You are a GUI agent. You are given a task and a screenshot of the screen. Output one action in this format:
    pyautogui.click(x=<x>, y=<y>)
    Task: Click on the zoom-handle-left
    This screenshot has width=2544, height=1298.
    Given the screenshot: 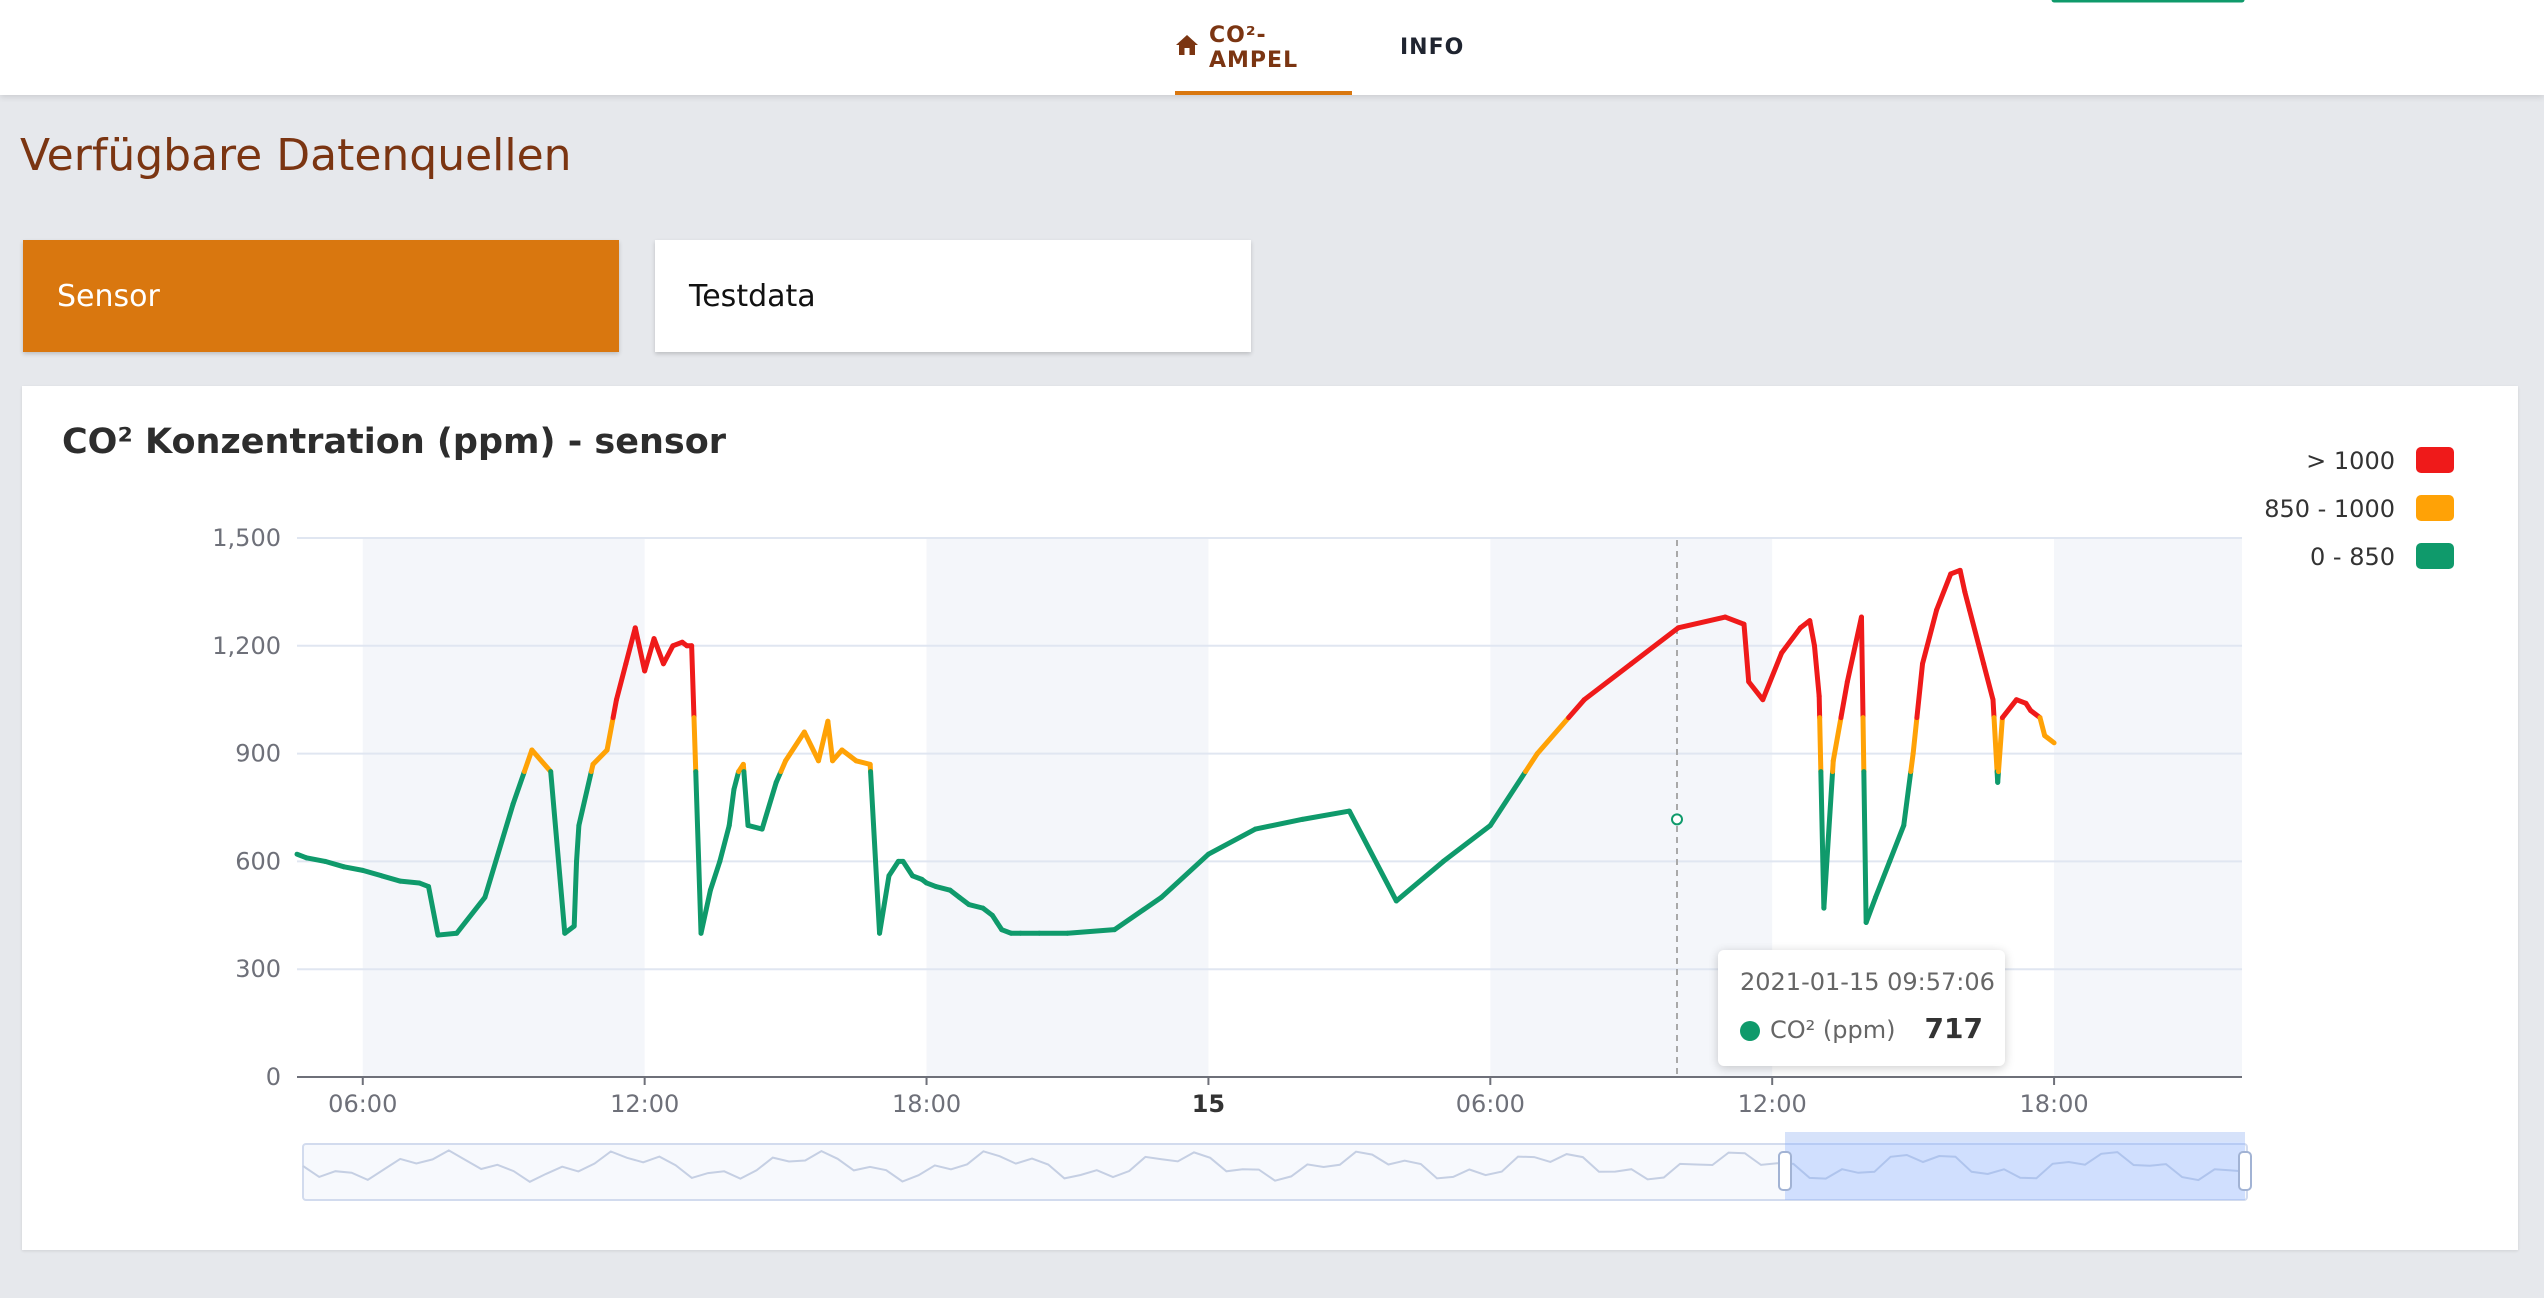 What is the action you would take?
    pyautogui.click(x=1785, y=1171)
    